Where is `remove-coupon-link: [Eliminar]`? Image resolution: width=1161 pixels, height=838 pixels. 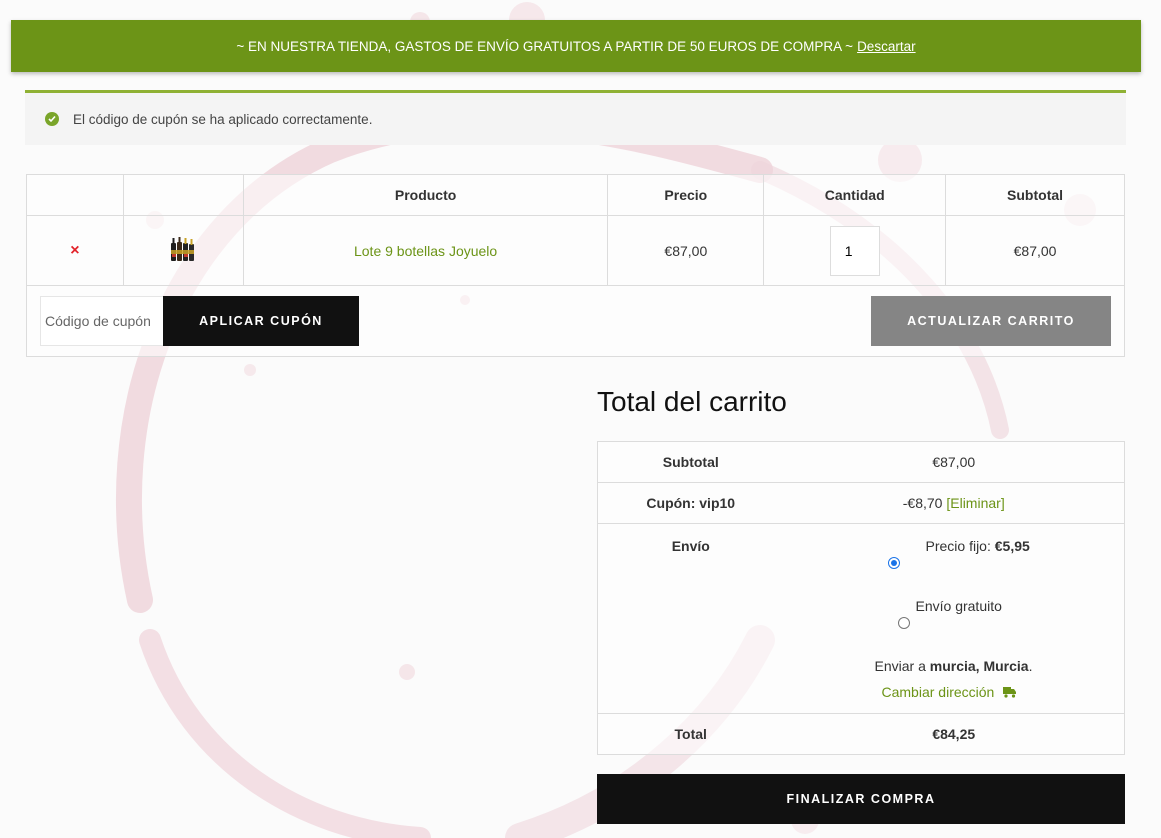
remove-coupon-link: [Eliminar] is located at coordinates (975, 503).